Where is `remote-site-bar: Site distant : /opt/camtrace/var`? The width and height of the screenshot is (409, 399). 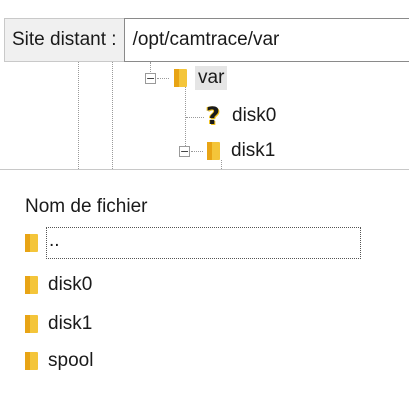
remote-site-bar: Site distant : /opt/camtrace/var is located at coordinates (206, 40).